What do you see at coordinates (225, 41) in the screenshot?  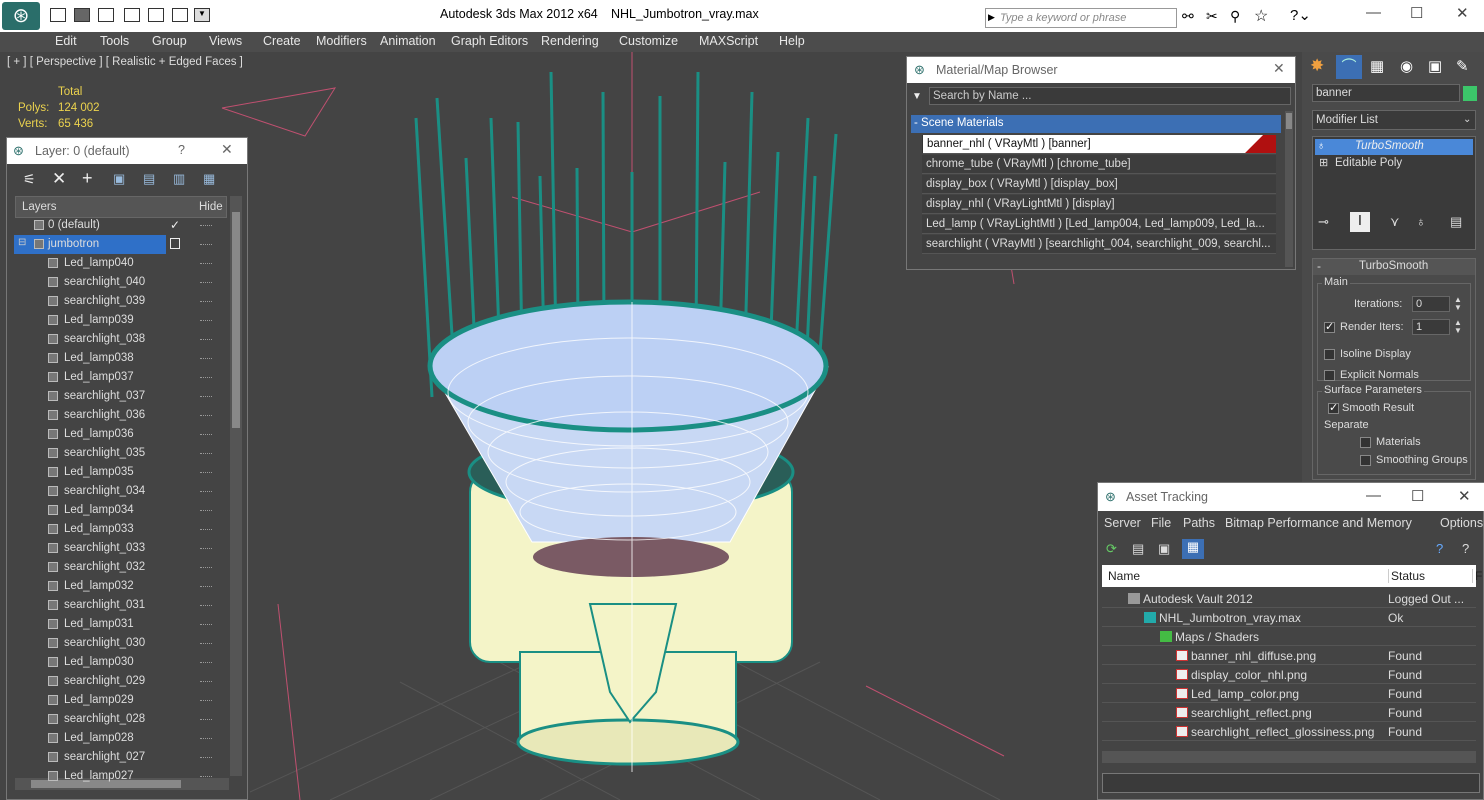 I see `menu-views: Views` at bounding box center [225, 41].